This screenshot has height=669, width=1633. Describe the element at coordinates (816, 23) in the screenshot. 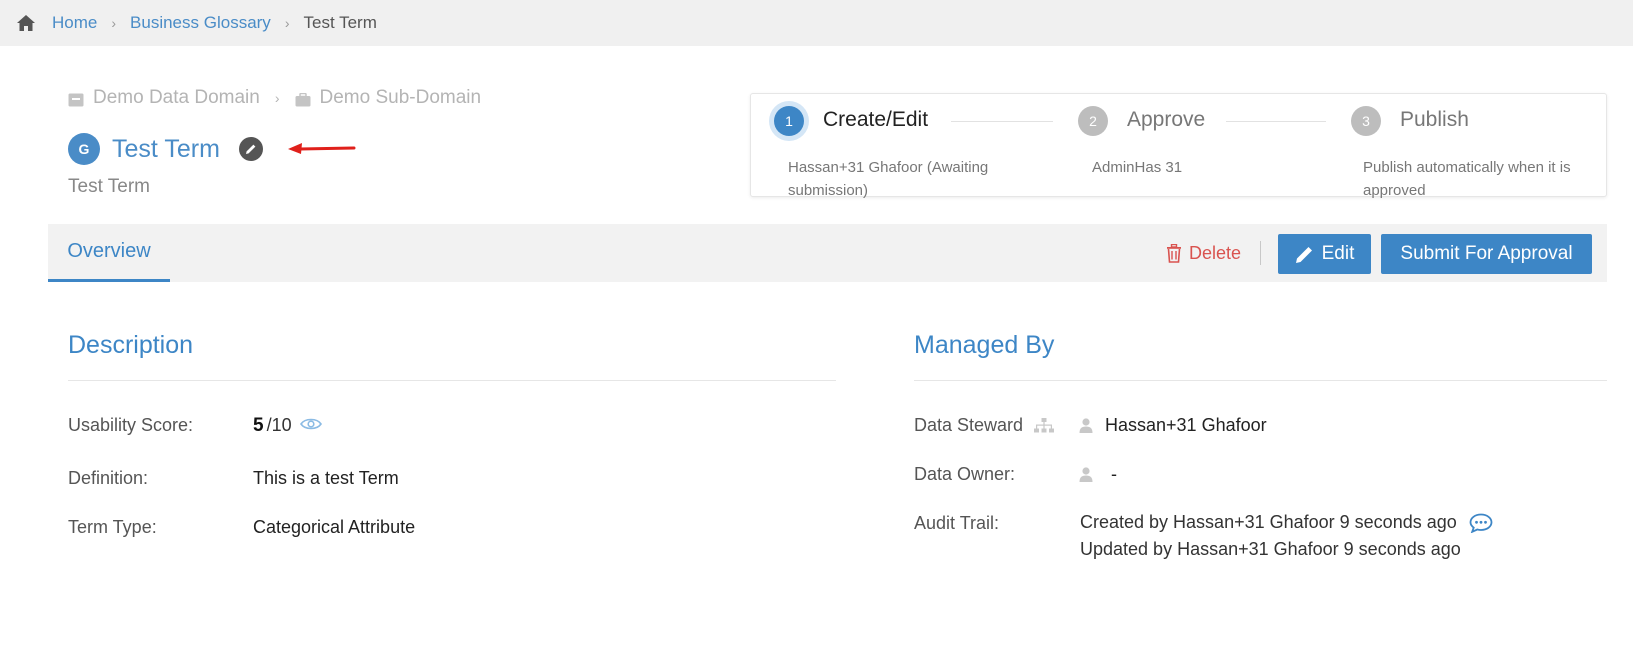

I see `breadcrumb: Home › Business Glossary › Test Term` at that location.